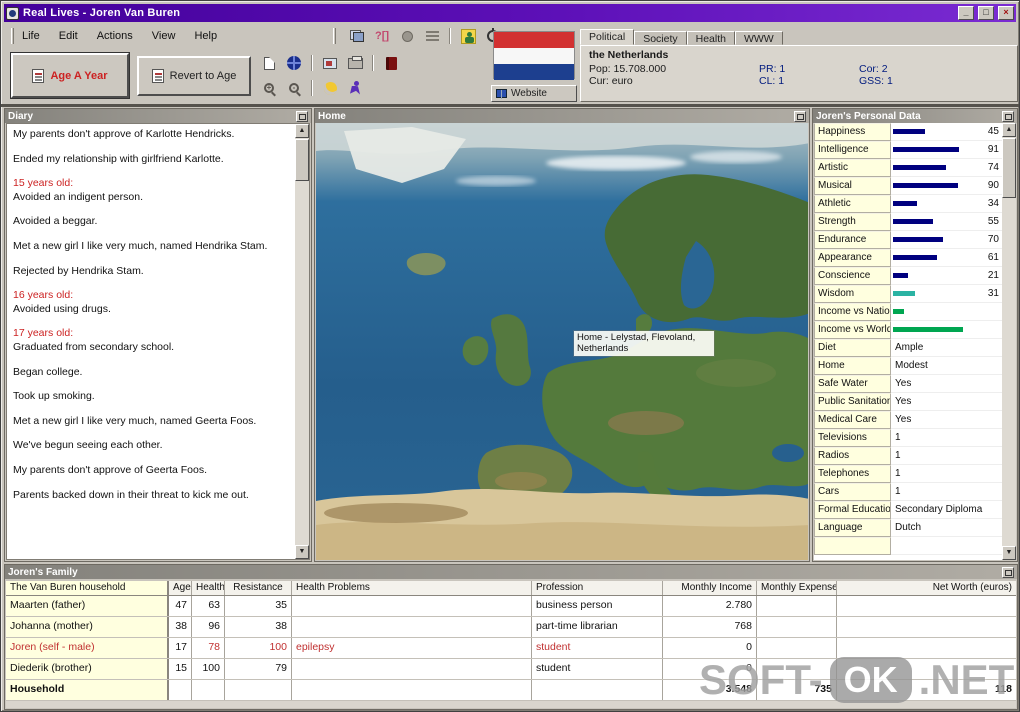  I want to click on diary-entry: Began college., so click(48, 371).